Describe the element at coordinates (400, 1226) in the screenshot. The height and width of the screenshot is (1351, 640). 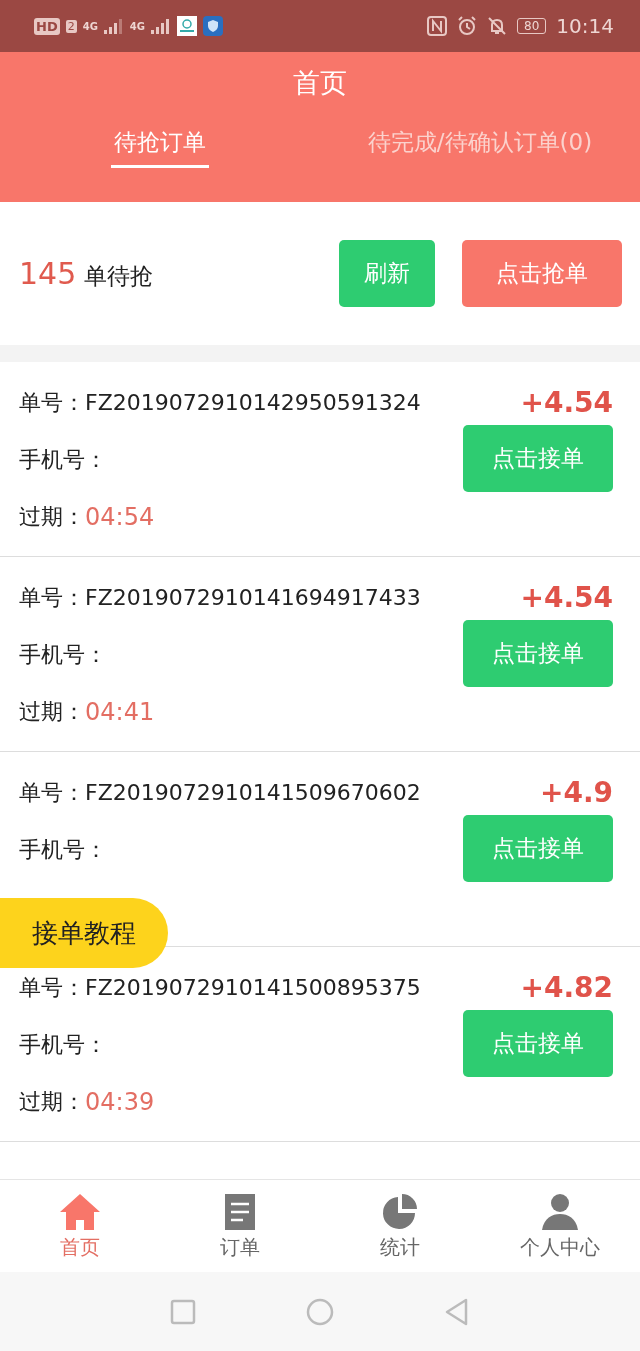
I see `nav-item: 统计` at that location.